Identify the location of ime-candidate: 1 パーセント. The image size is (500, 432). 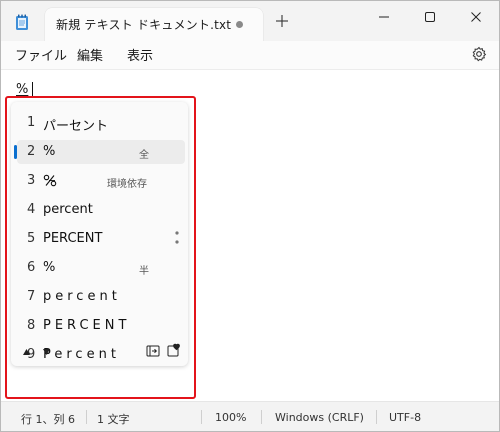
(101, 123).